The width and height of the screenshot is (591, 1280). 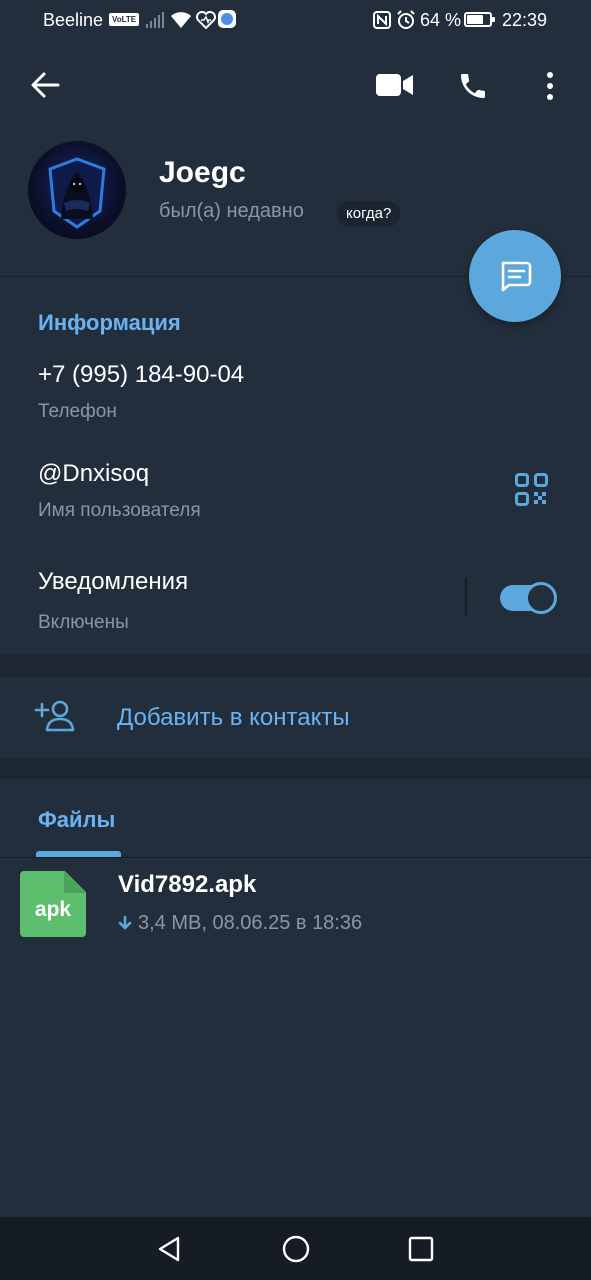 I want to click on nav-back-icon, so click(x=169, y=1249).